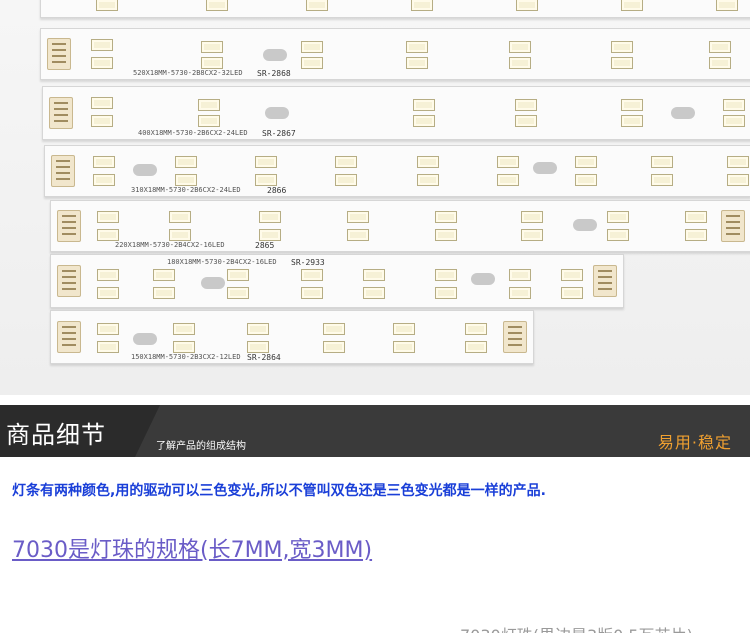  I want to click on led-strip-top-partial, so click(395, 9).